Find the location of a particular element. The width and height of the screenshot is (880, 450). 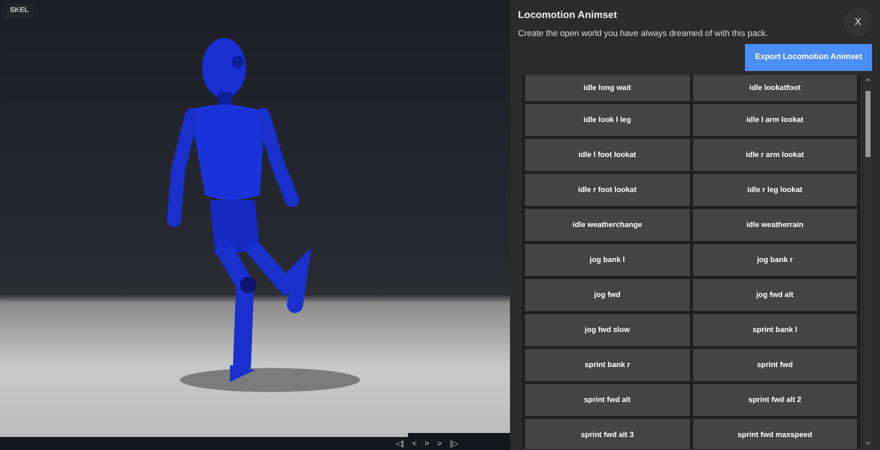

close-button: X is located at coordinates (858, 22).